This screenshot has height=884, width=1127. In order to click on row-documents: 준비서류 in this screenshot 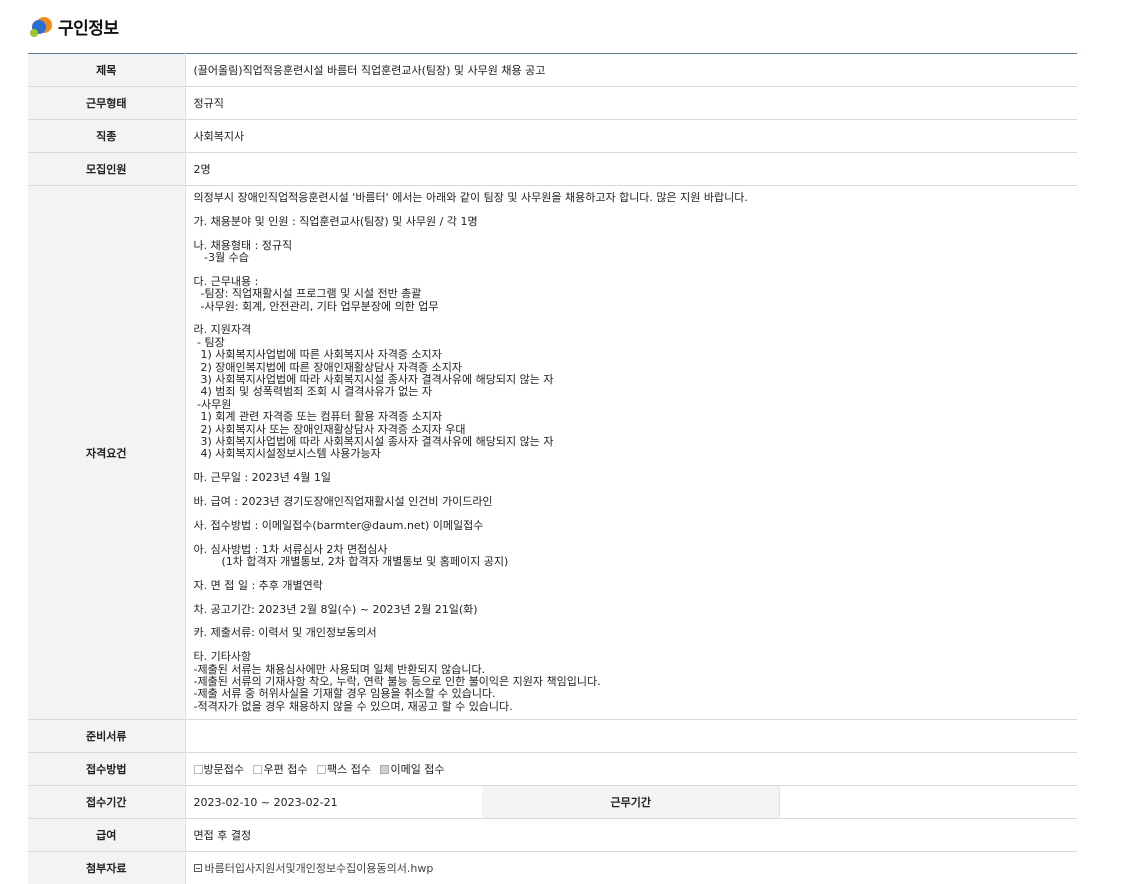, I will do `click(552, 736)`.